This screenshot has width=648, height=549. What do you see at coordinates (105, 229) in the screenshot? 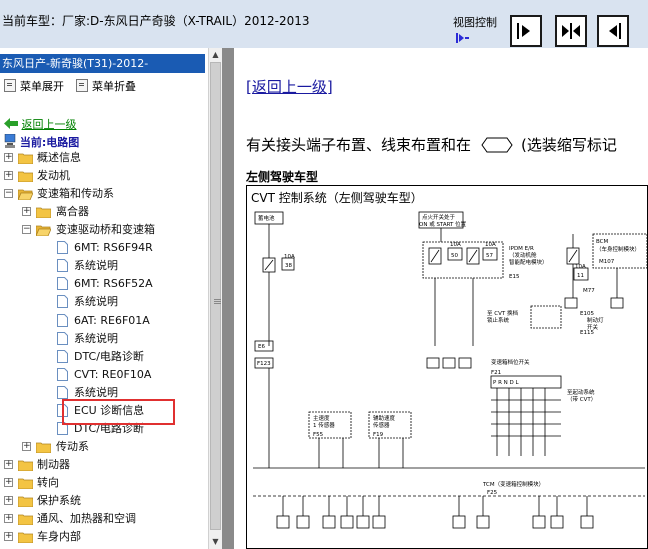
I see `tree-label: 变速驱动桥和变速箱` at bounding box center [105, 229].